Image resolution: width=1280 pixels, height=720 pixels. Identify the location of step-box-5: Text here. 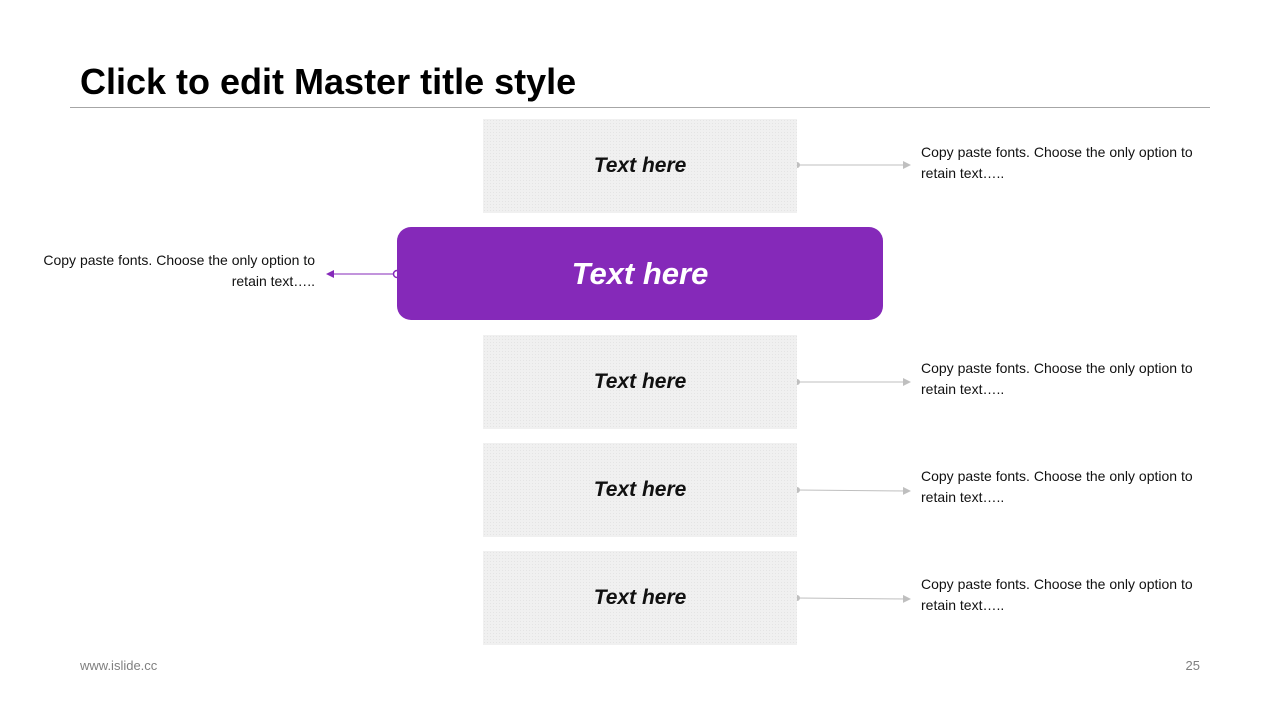
(640, 598).